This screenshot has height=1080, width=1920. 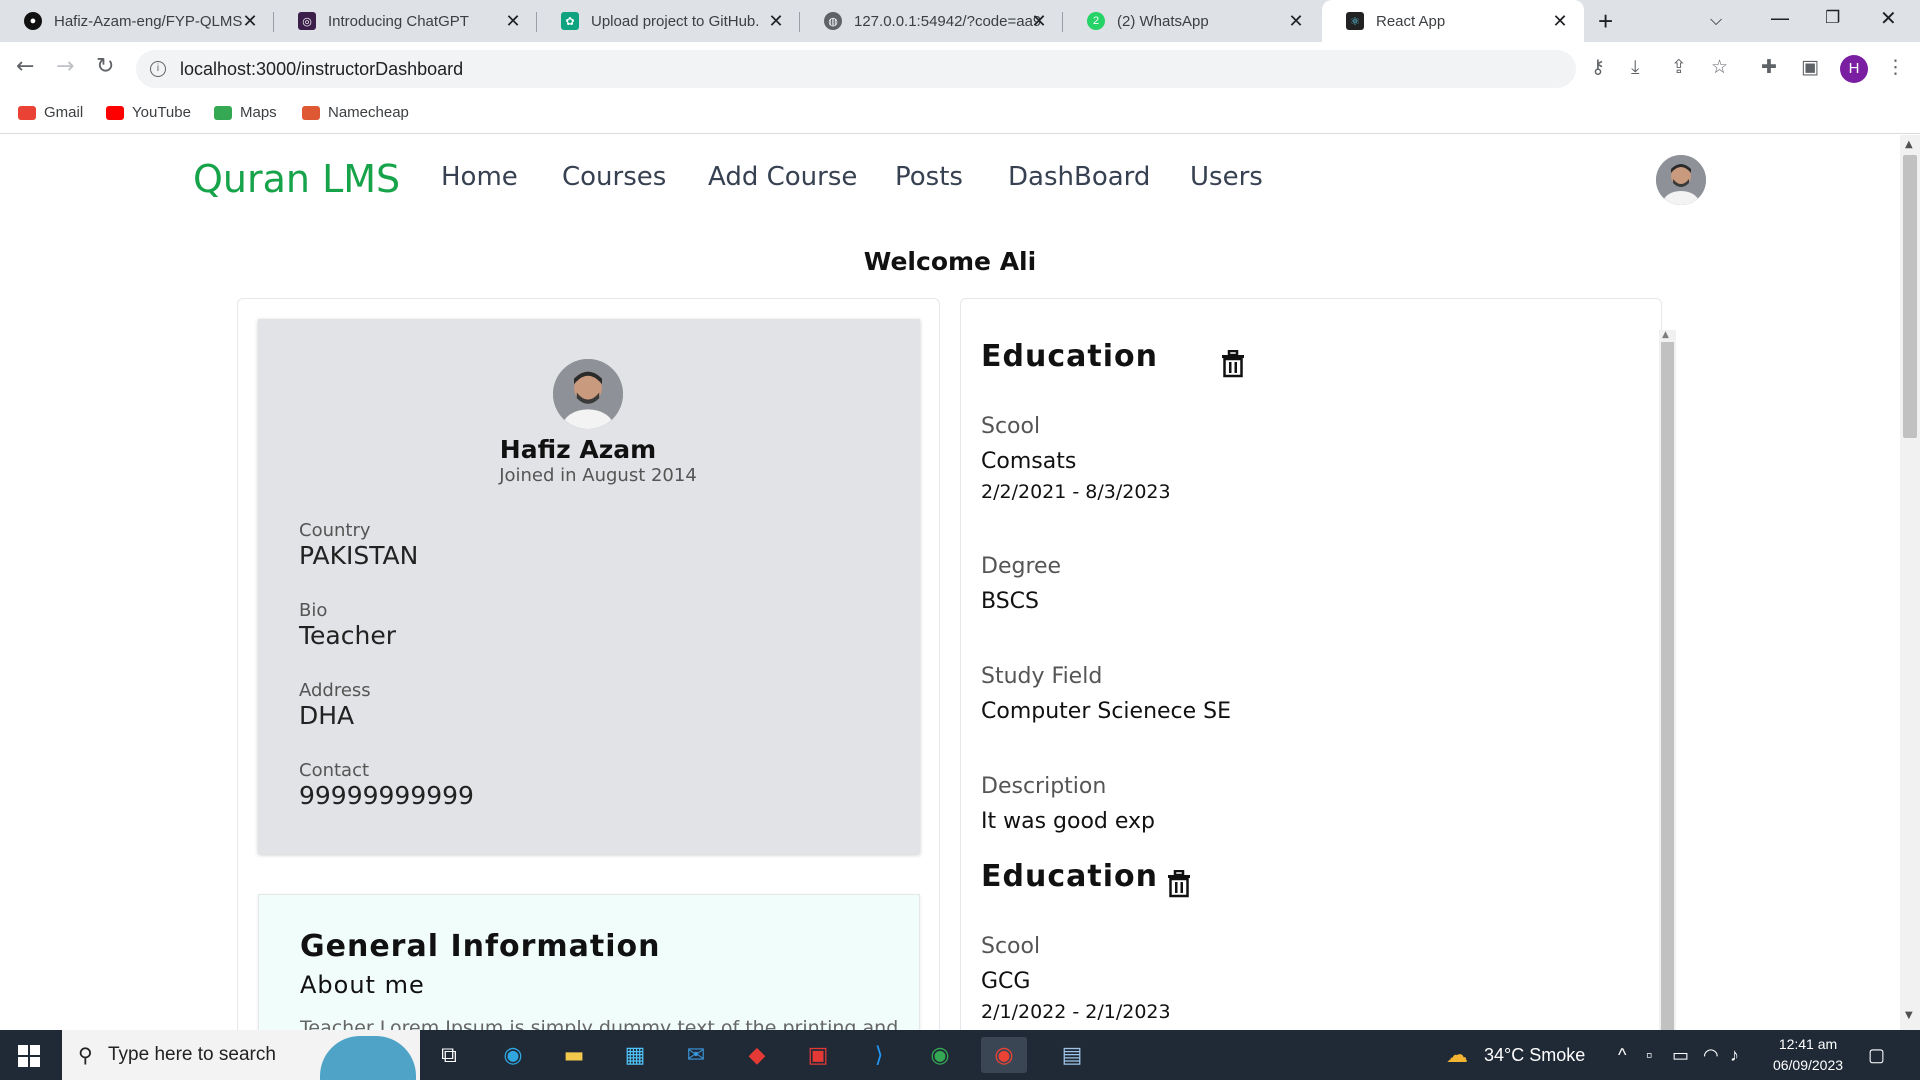 I want to click on tab-chatgpt: ◎ Introducing ChatGPT ✕, so click(x=405, y=21).